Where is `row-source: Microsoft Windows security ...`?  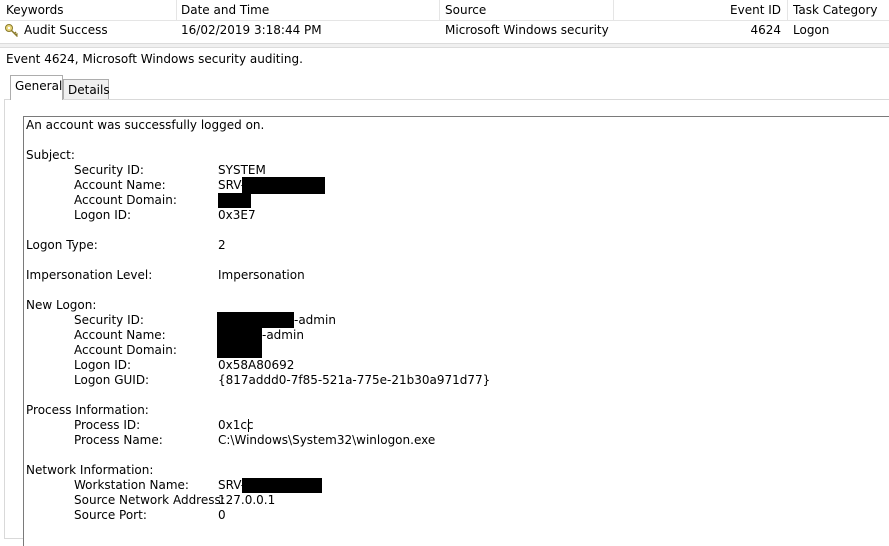
row-source: Microsoft Windows security ... is located at coordinates (528, 30).